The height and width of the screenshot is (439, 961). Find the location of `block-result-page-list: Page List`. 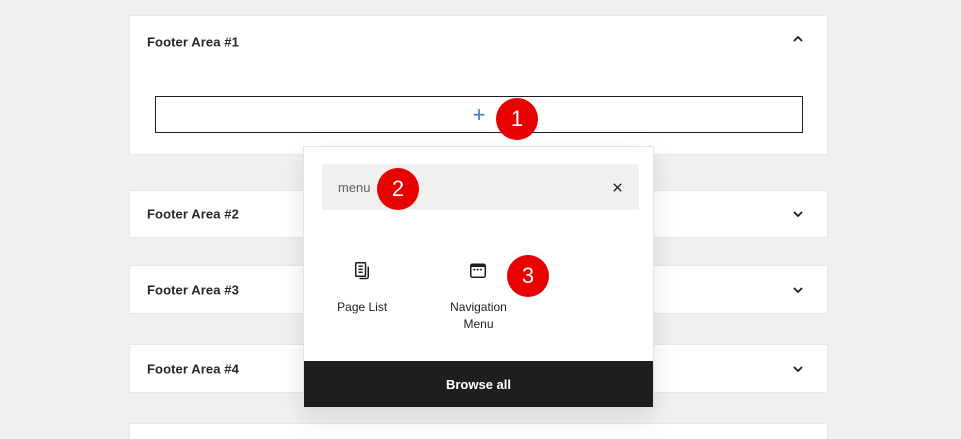

block-result-page-list: Page List is located at coordinates (362, 296).